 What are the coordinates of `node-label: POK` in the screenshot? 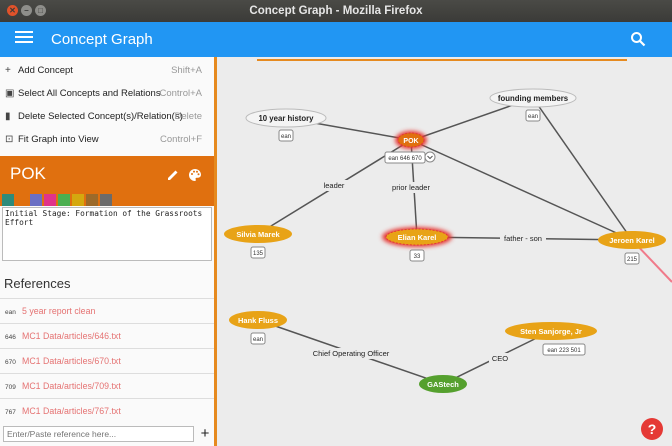 It's located at (410, 141).